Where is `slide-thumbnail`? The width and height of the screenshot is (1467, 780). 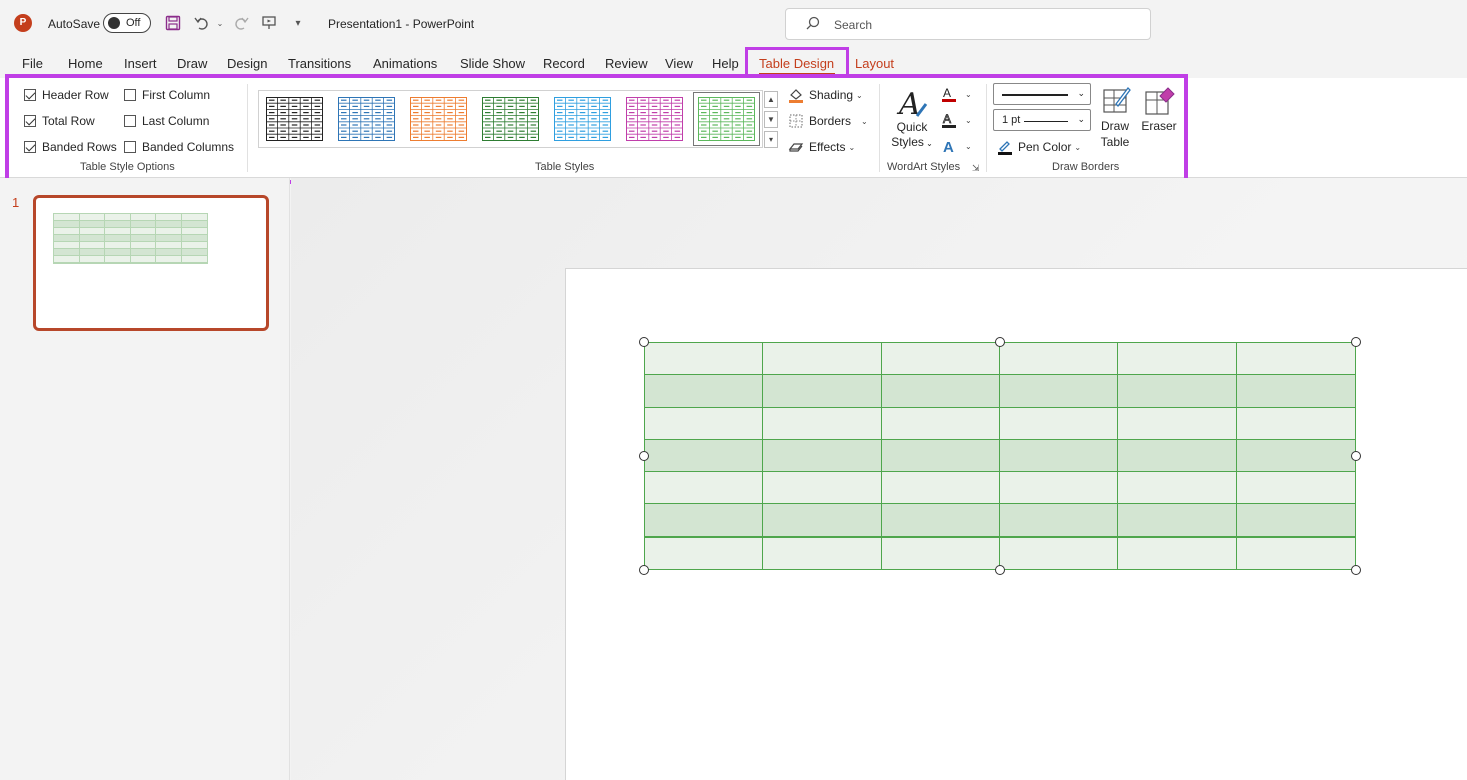
slide-thumbnail is located at coordinates (151, 263).